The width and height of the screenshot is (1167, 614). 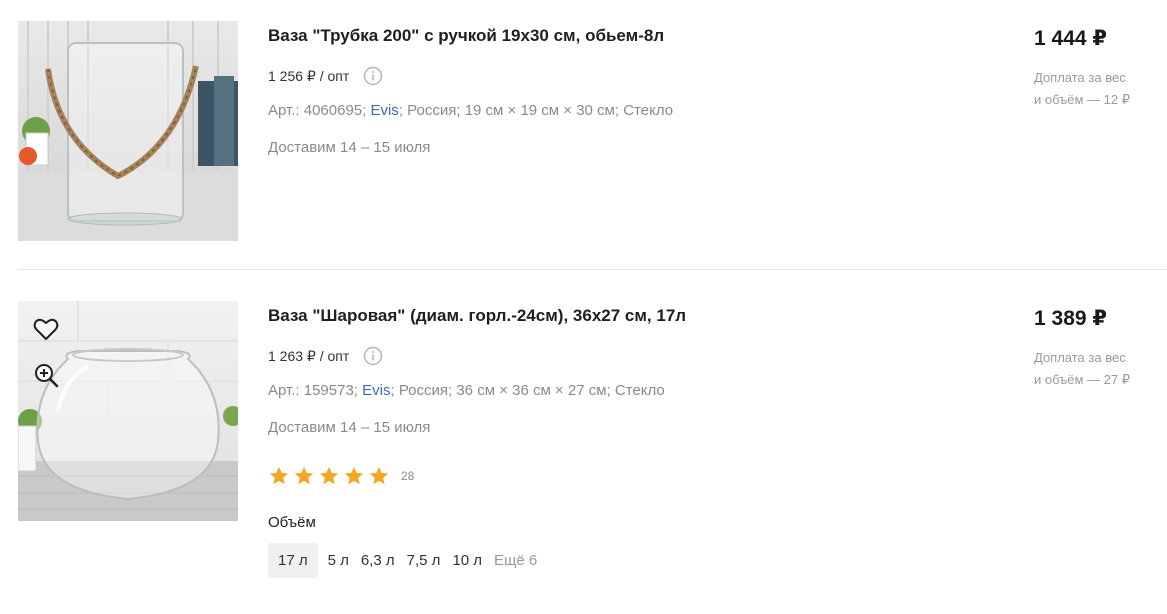 What do you see at coordinates (292, 522) in the screenshot?
I see `volume-label: Объём` at bounding box center [292, 522].